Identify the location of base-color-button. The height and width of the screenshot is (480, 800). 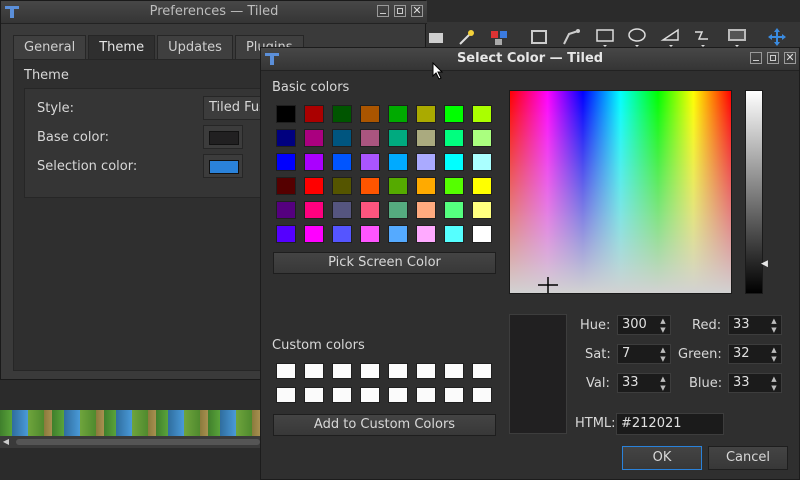
(223, 137).